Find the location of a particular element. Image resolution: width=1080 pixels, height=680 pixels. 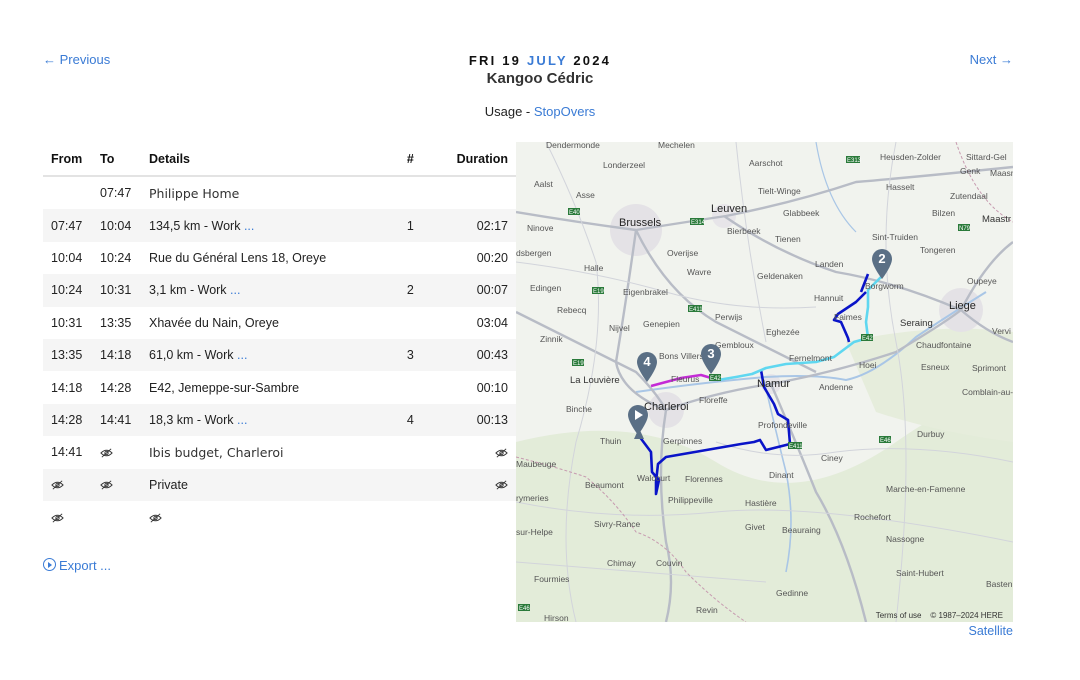

map-label: Gerpinnes is located at coordinates (683, 441).